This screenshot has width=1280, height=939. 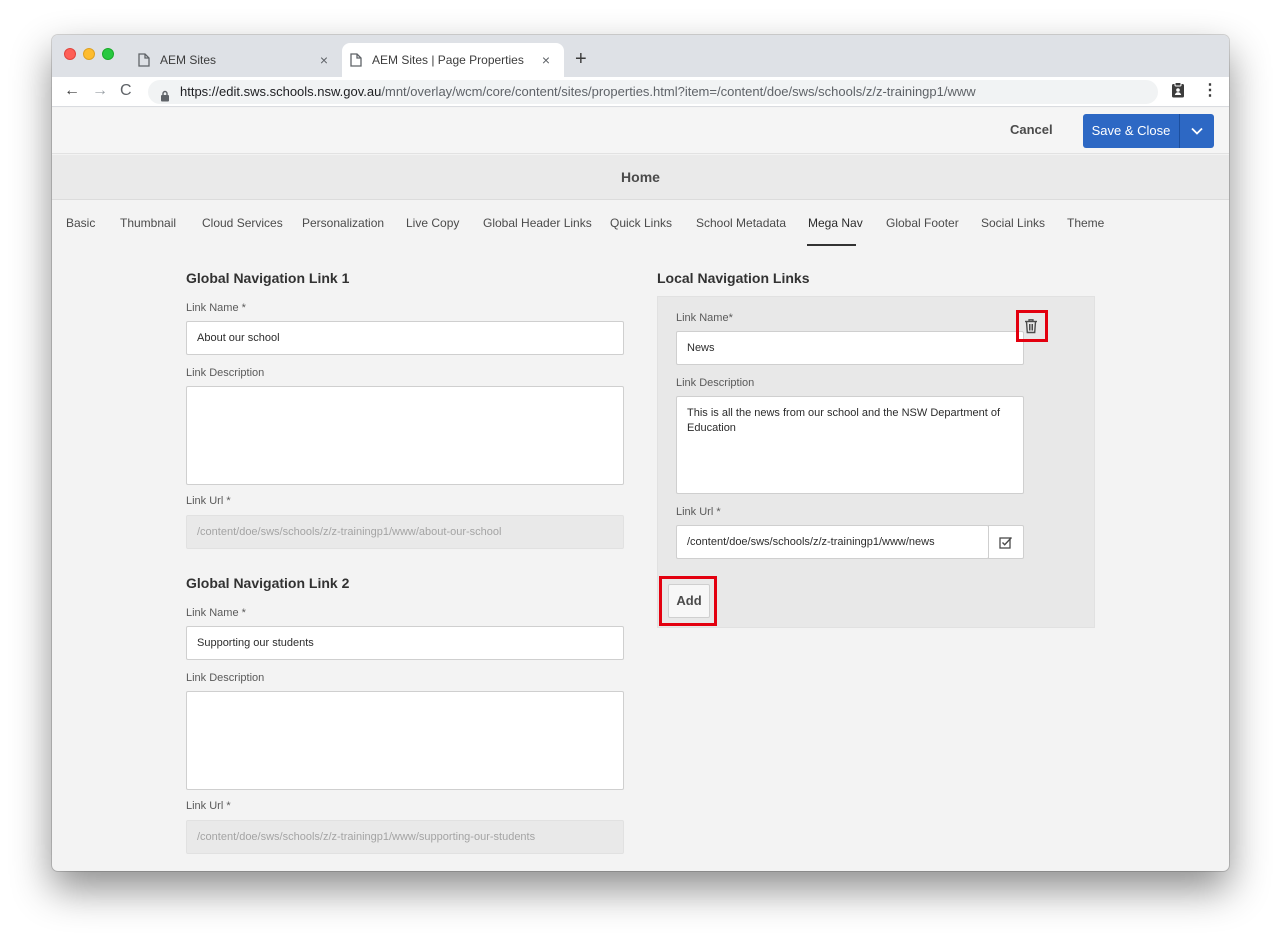 I want to click on global-nav-1-title: Global Navigation Link 1, so click(x=268, y=278).